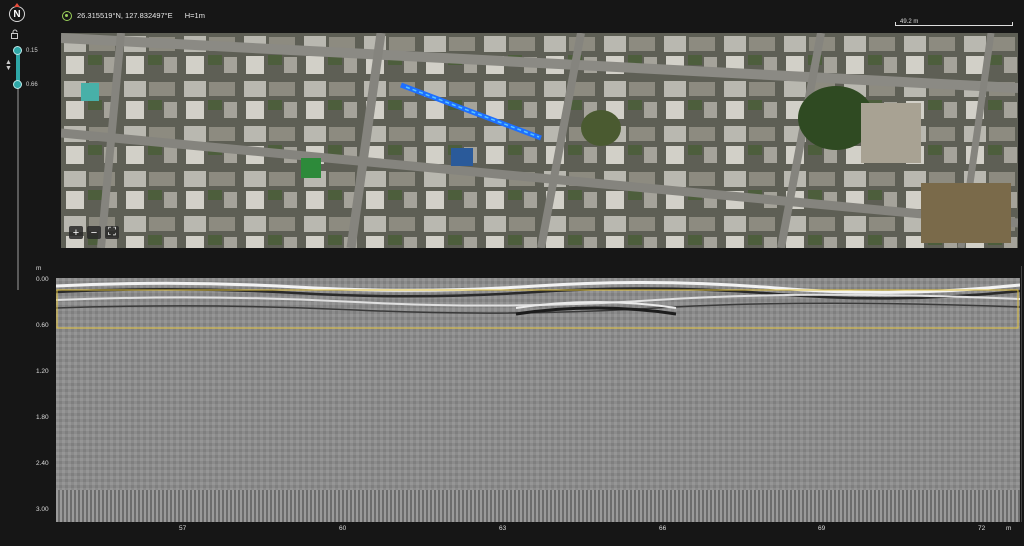  I want to click on north-arrow-icon, so click(17, 5).